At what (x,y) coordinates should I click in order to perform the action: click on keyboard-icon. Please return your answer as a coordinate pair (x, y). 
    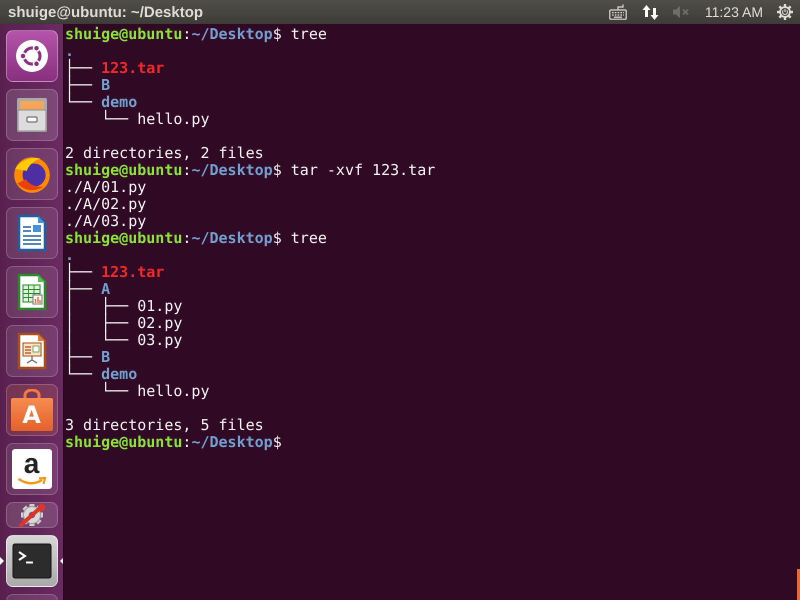
    Looking at the image, I should click on (617, 12).